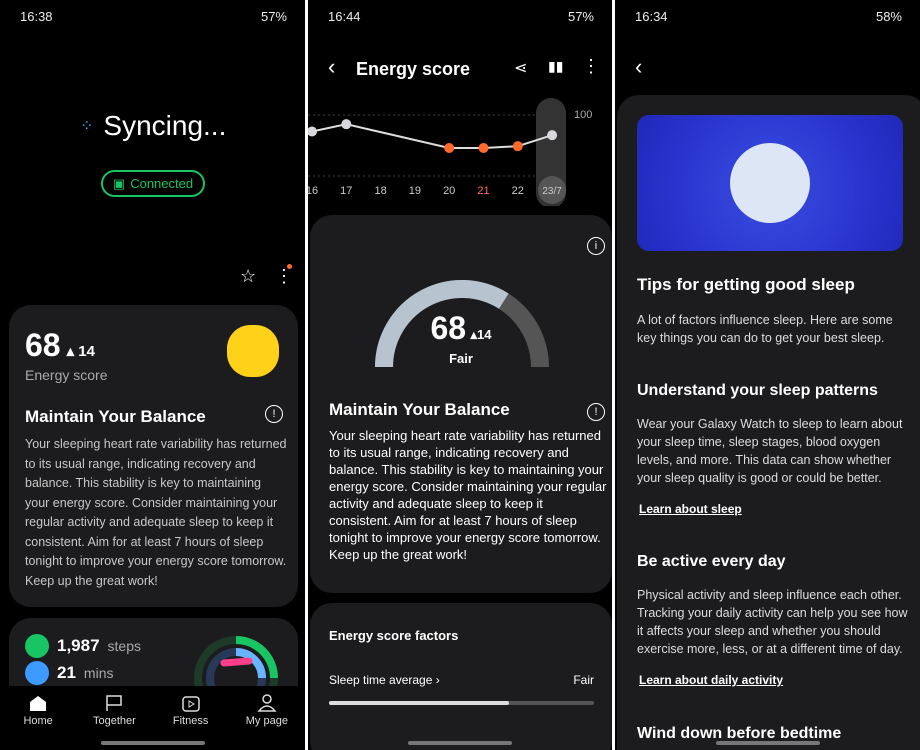  What do you see at coordinates (267, 718) in the screenshot?
I see `nav-my-page: My page` at bounding box center [267, 718].